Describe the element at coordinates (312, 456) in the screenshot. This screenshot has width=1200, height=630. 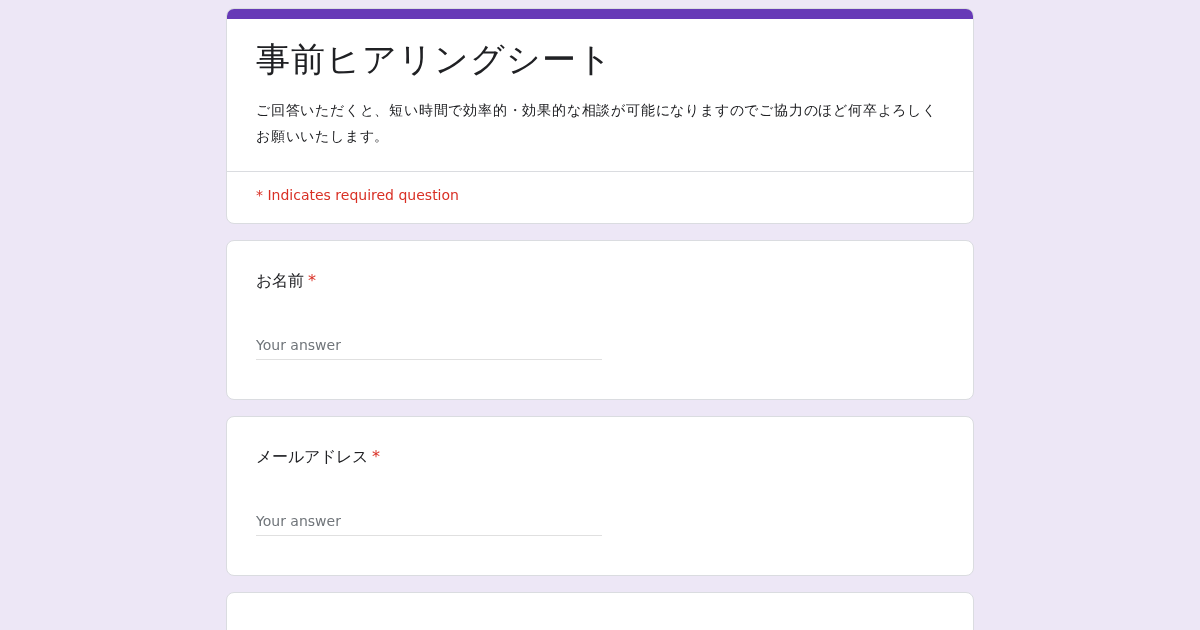
I see `question-label: メールアドレス` at that location.